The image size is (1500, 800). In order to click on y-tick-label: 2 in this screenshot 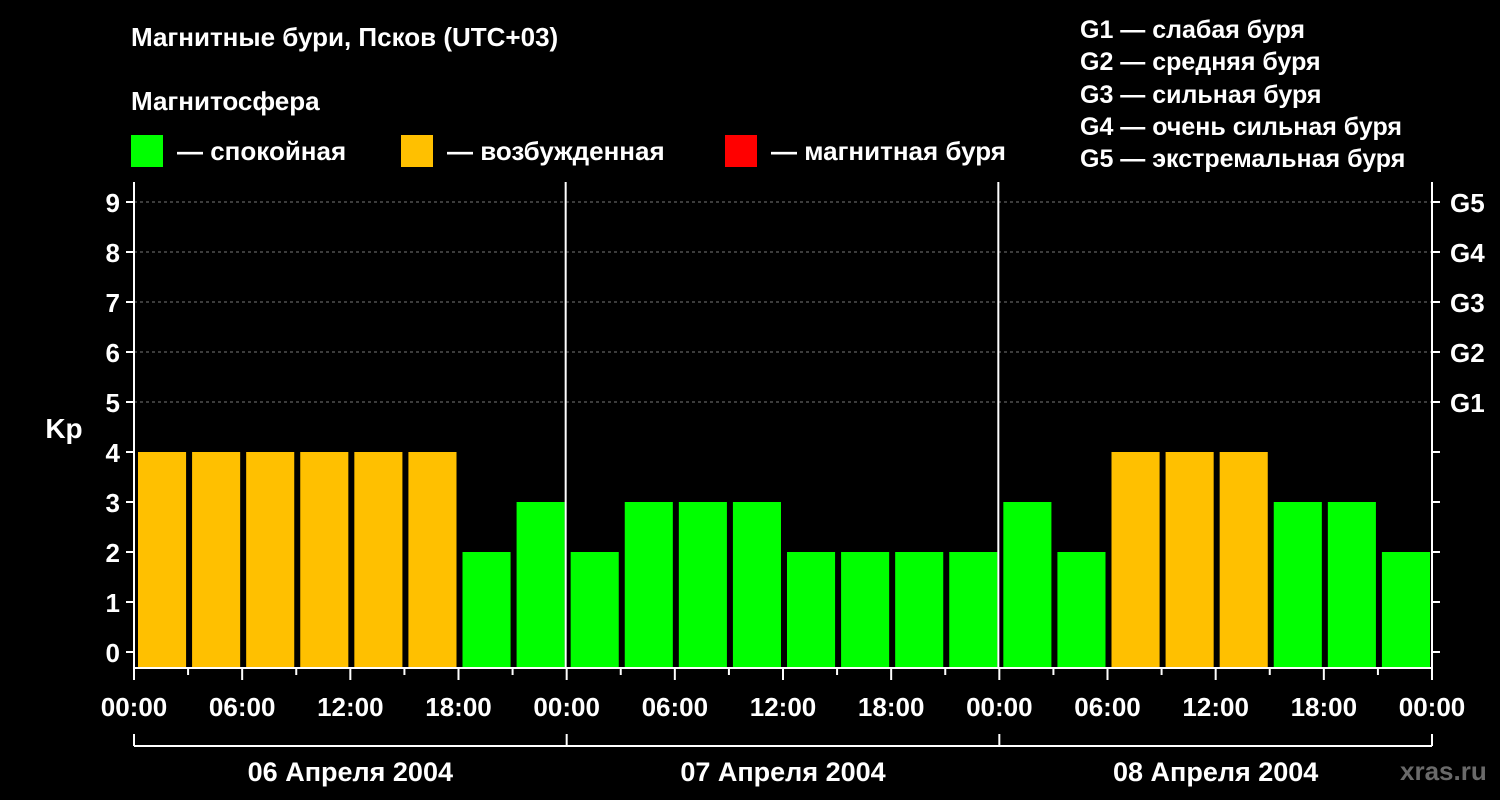, I will do `click(113, 553)`.